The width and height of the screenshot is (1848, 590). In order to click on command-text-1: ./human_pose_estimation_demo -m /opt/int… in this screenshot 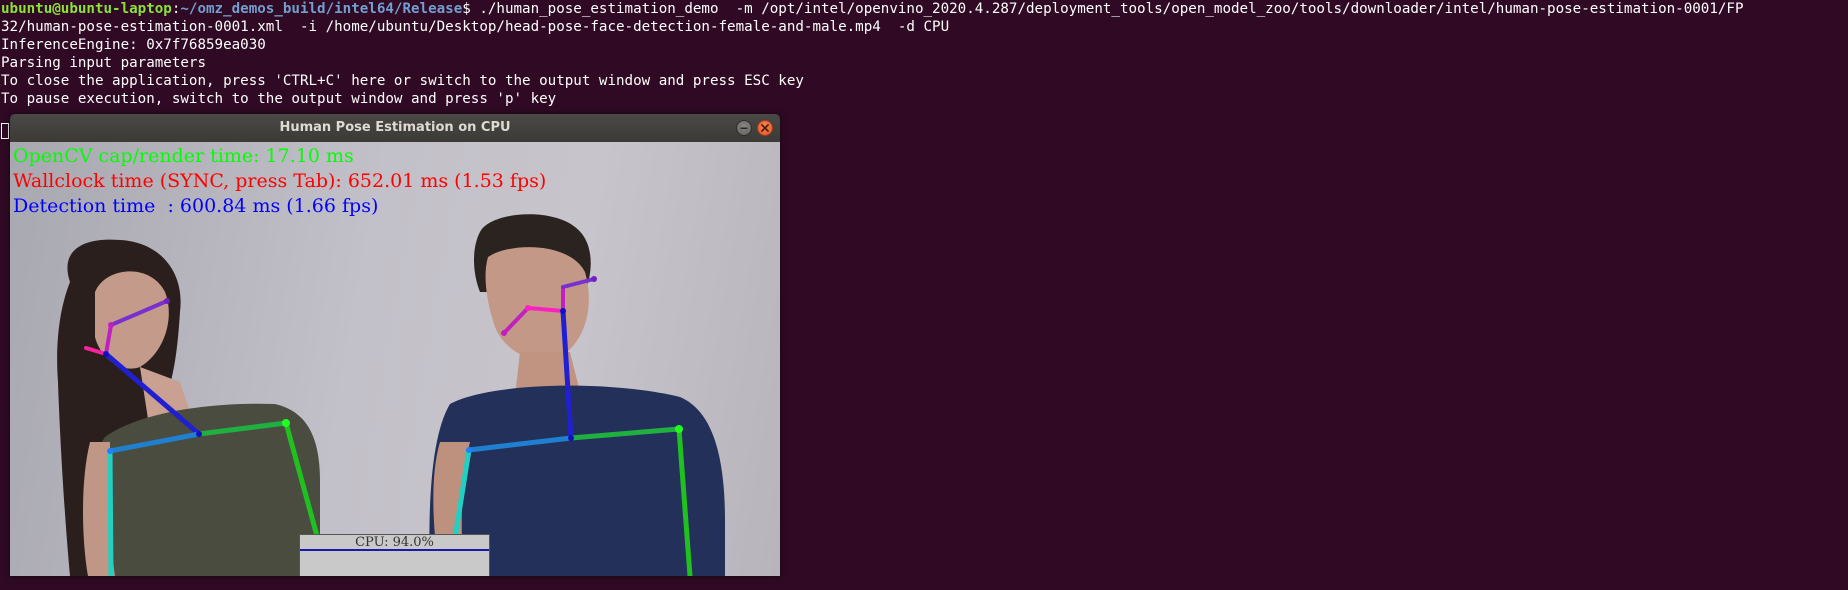, I will do `click(1107, 9)`.